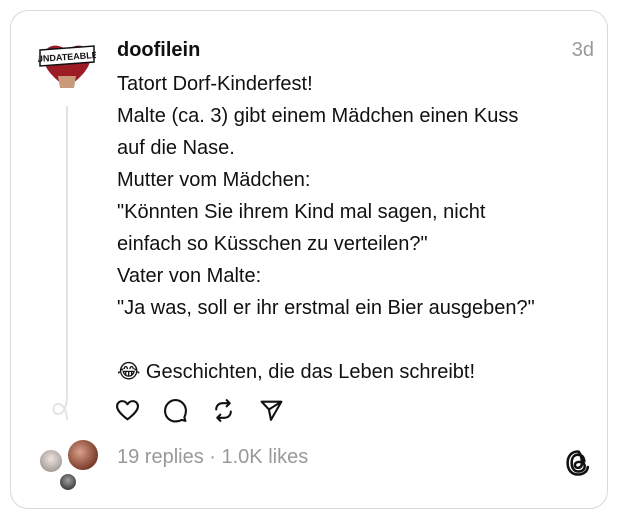 The height and width of the screenshot is (521, 620). I want to click on post-line: Vater von Malte:, so click(189, 276).